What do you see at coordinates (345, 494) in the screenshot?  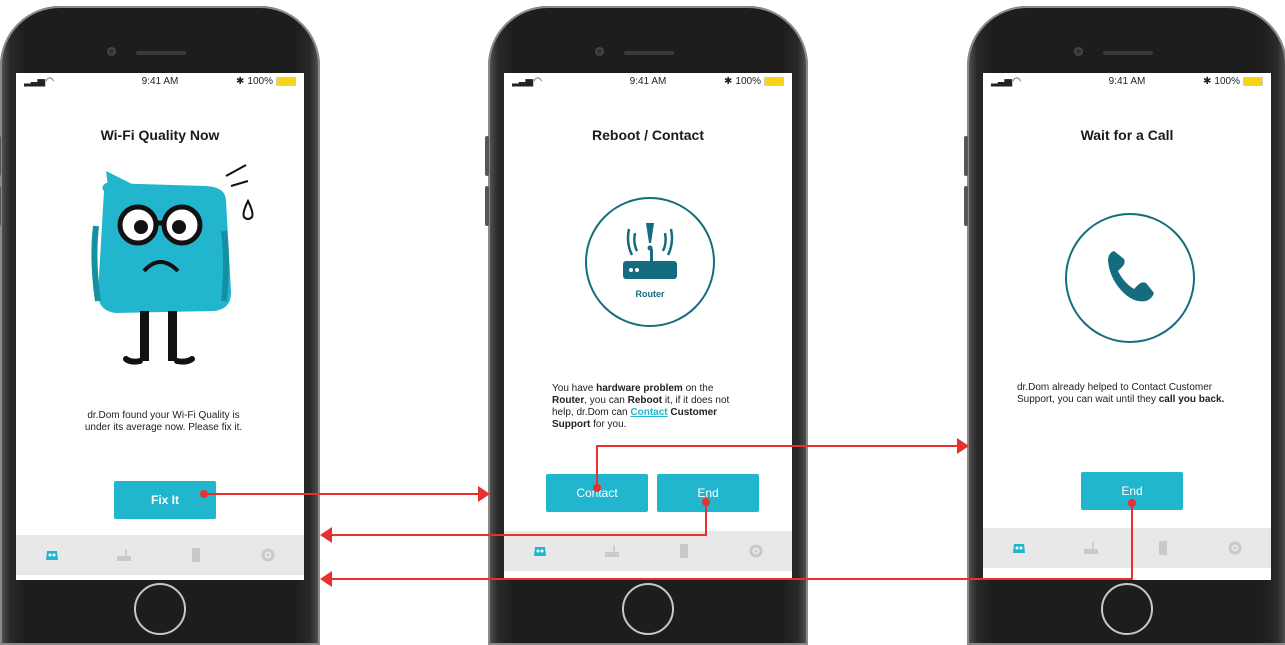 I see `arrow-fixit-to-reboot` at bounding box center [345, 494].